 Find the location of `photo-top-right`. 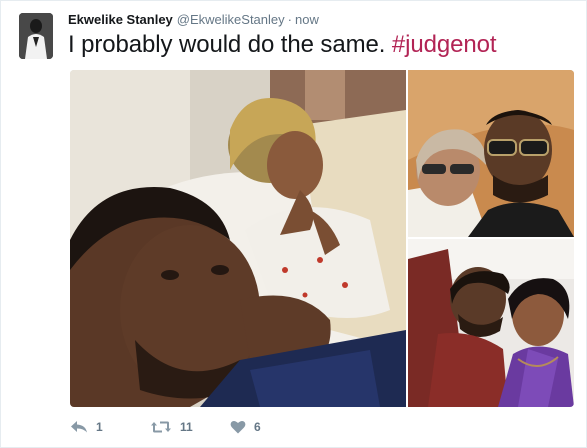

photo-top-right is located at coordinates (491, 153).